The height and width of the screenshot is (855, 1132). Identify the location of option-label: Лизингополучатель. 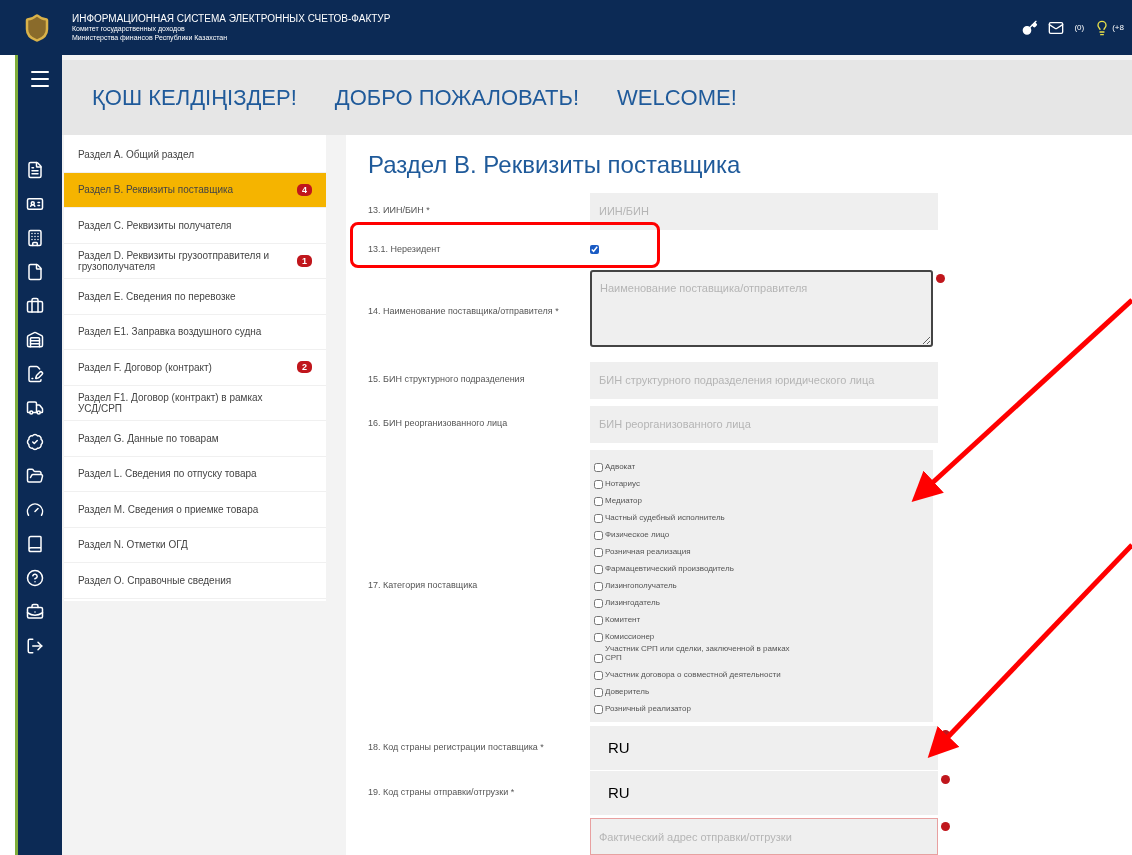
(641, 586).